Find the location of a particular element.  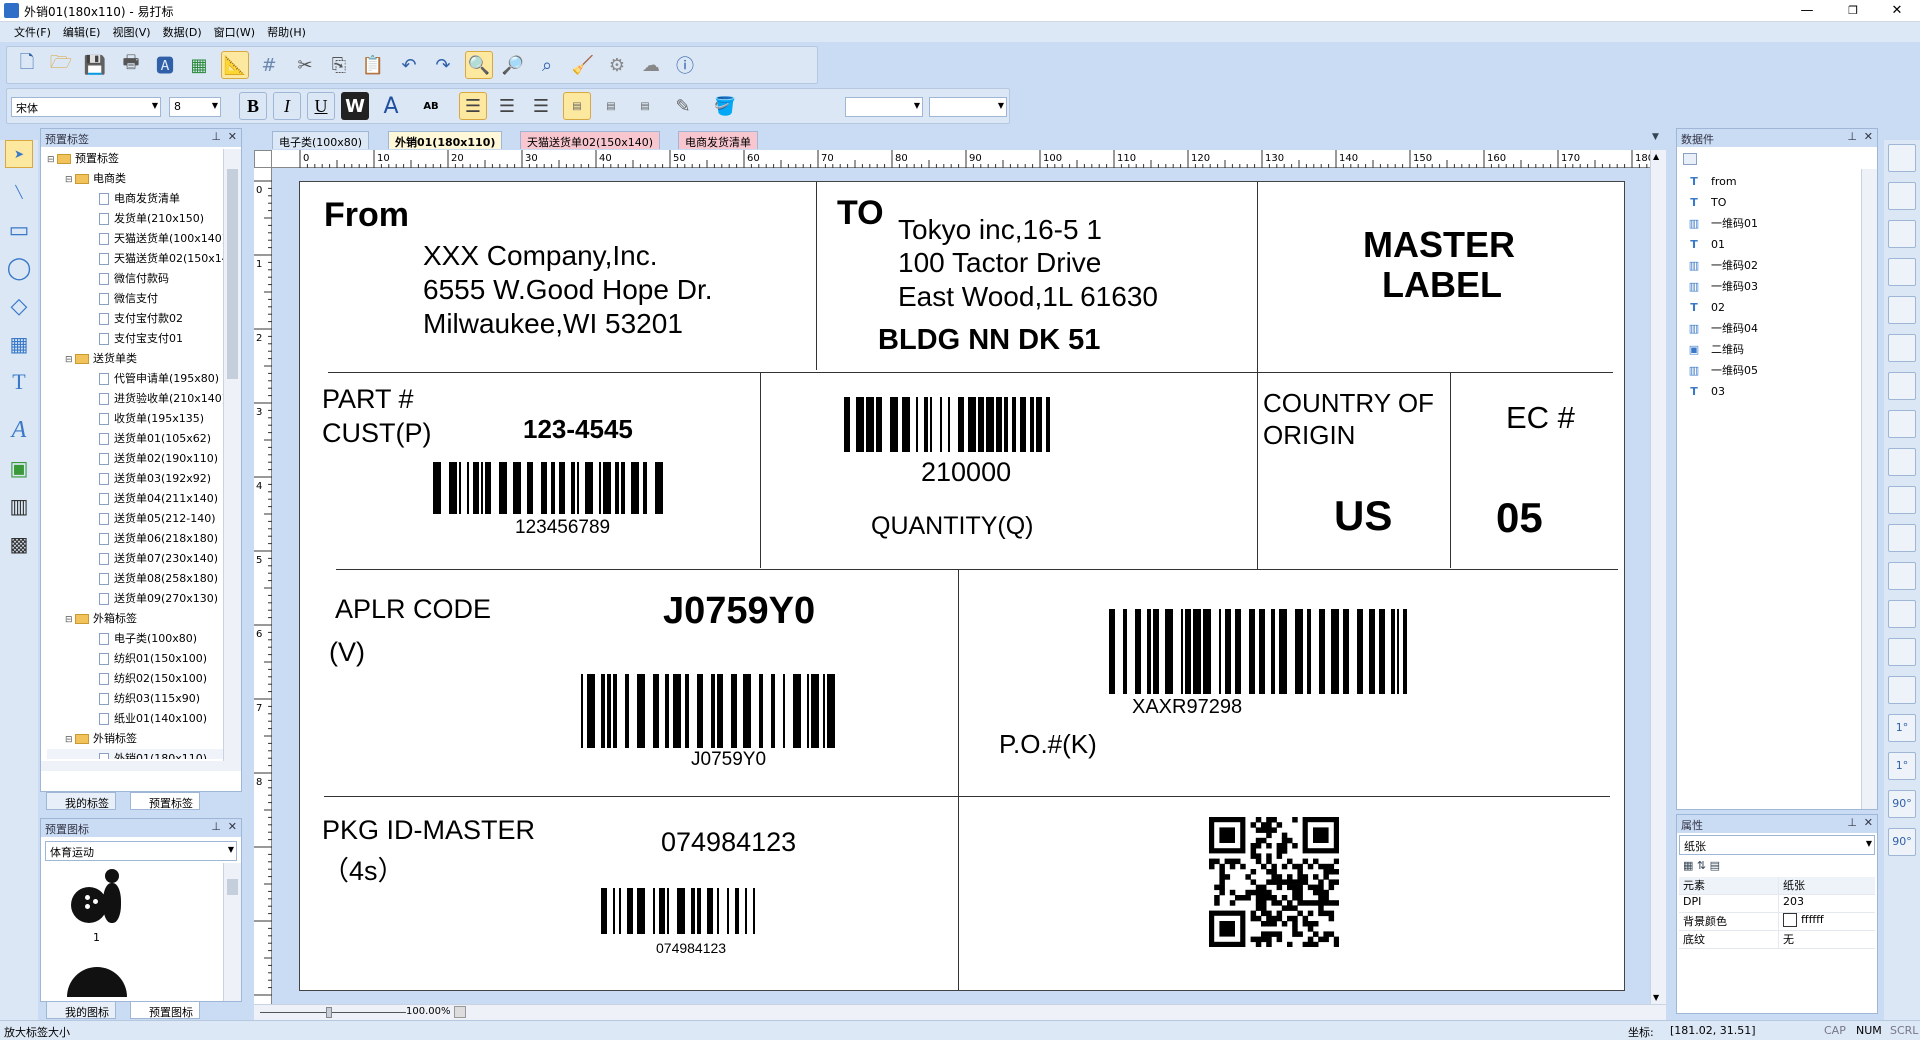

line-style-select: ▼ is located at coordinates (968, 107).